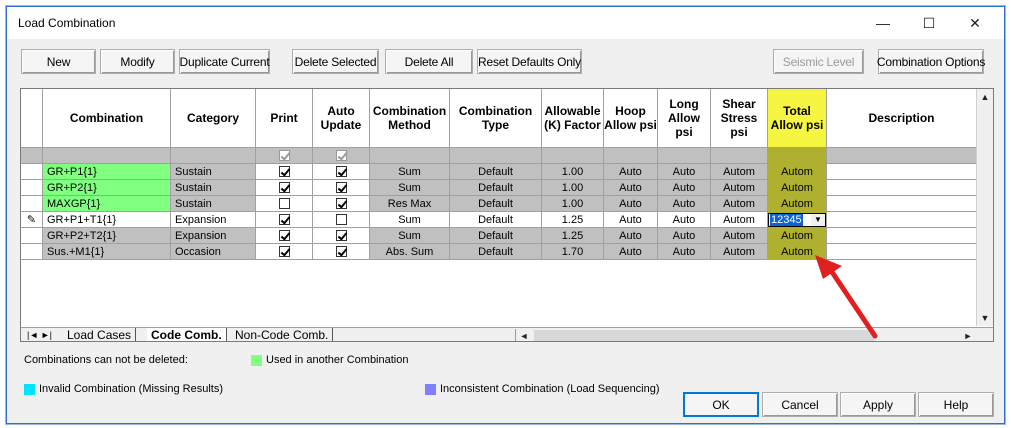 Image resolution: width=1011 pixels, height=428 pixels. Describe the element at coordinates (429, 61) in the screenshot. I see `delete-all-button: Delete All` at that location.